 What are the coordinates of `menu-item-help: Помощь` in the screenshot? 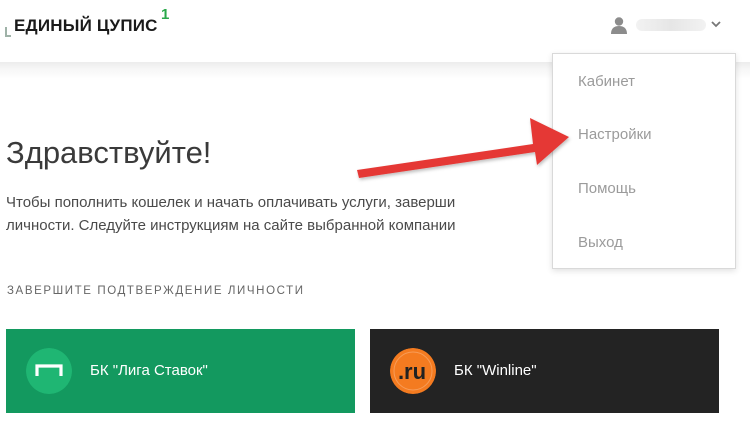 It's located at (644, 189).